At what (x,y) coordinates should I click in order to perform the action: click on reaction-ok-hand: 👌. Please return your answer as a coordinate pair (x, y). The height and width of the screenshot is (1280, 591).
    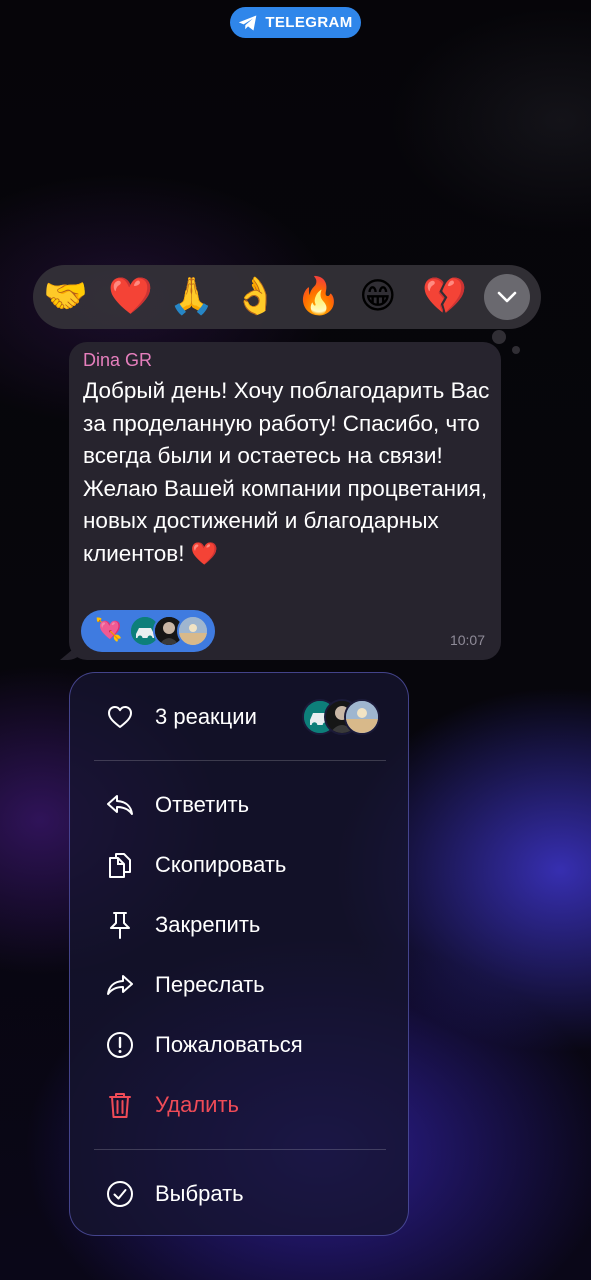
    Looking at the image, I should click on (255, 297).